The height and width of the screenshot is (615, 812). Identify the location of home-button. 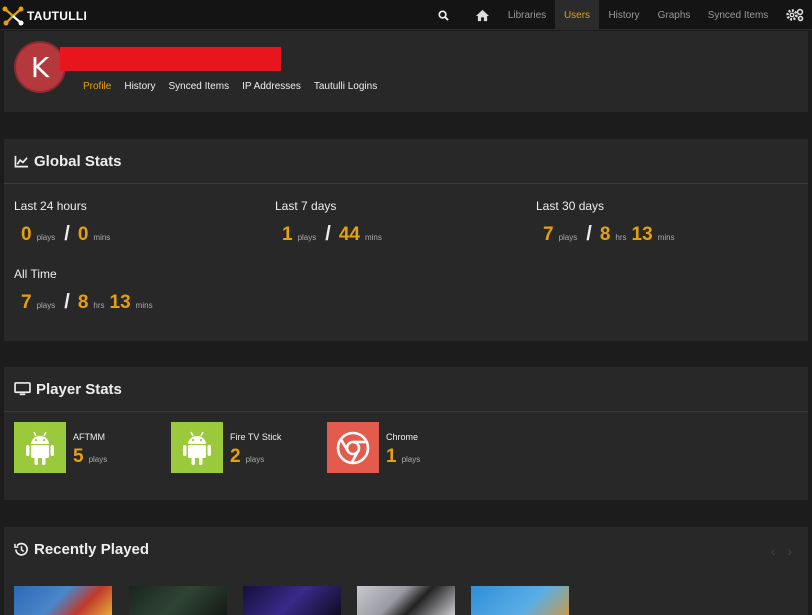
(482, 15).